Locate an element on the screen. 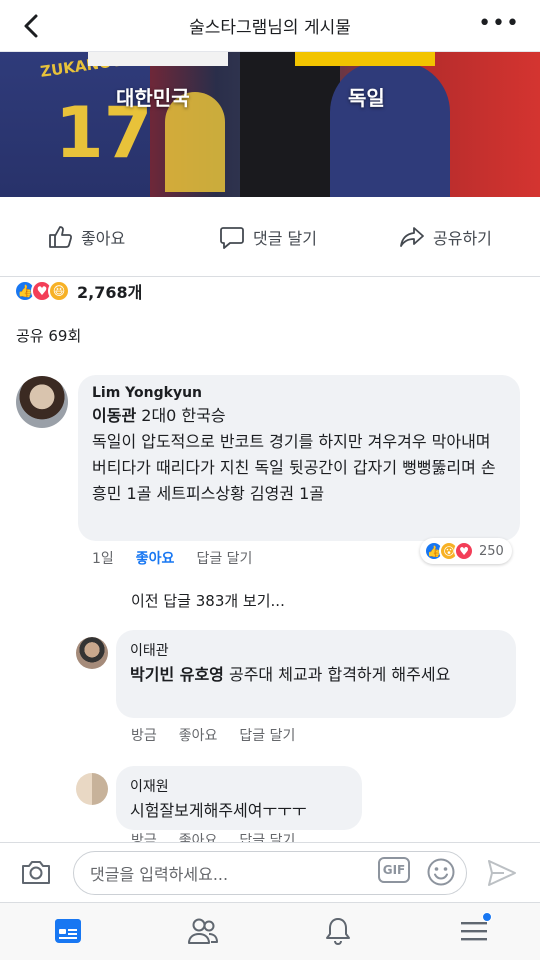 The image size is (540, 960). comment-reaction-count: 250 is located at coordinates (491, 551).